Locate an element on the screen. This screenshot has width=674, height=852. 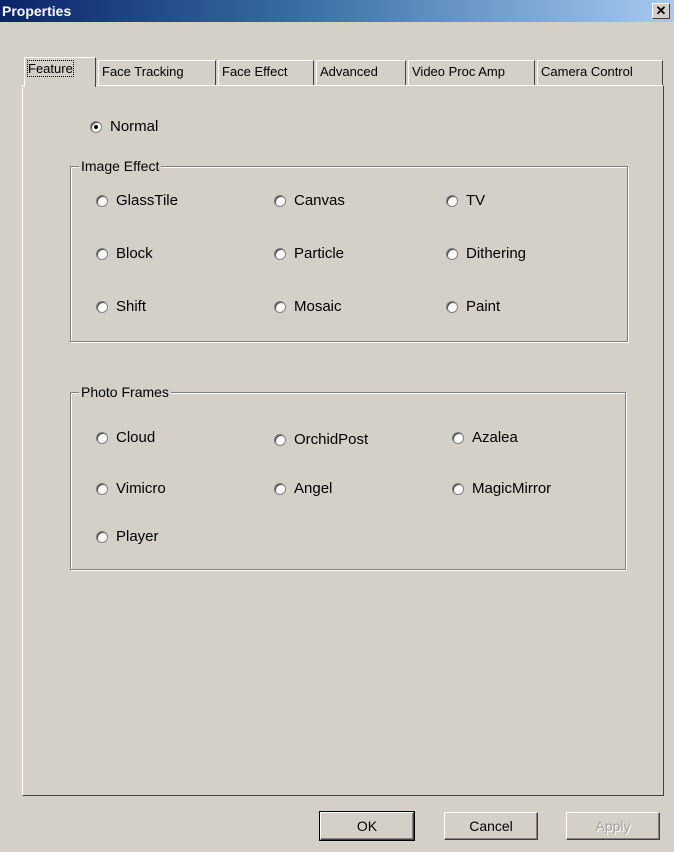
group-label: Photo Frames is located at coordinates (125, 392).